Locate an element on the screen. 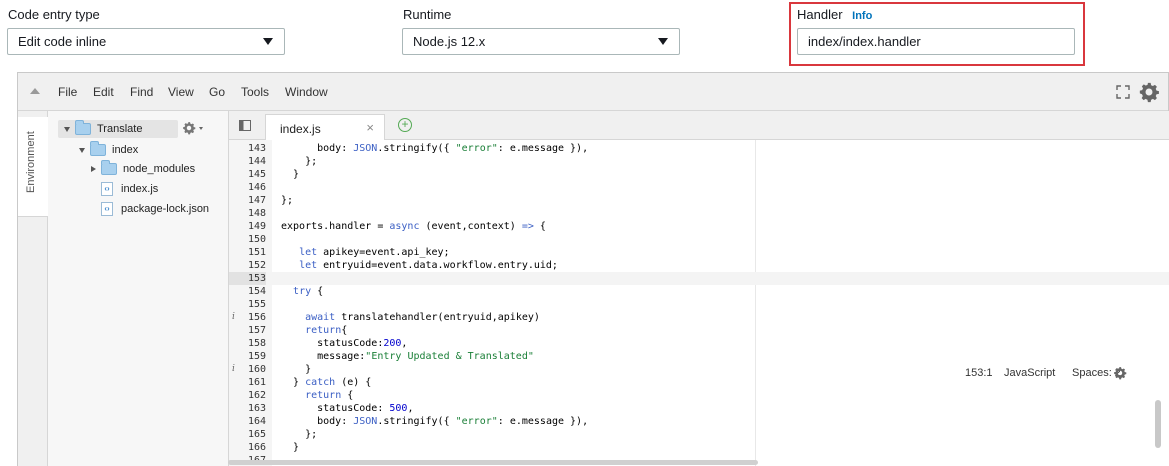 The image size is (1169, 466). code-text: return { is located at coordinates (329, 395).